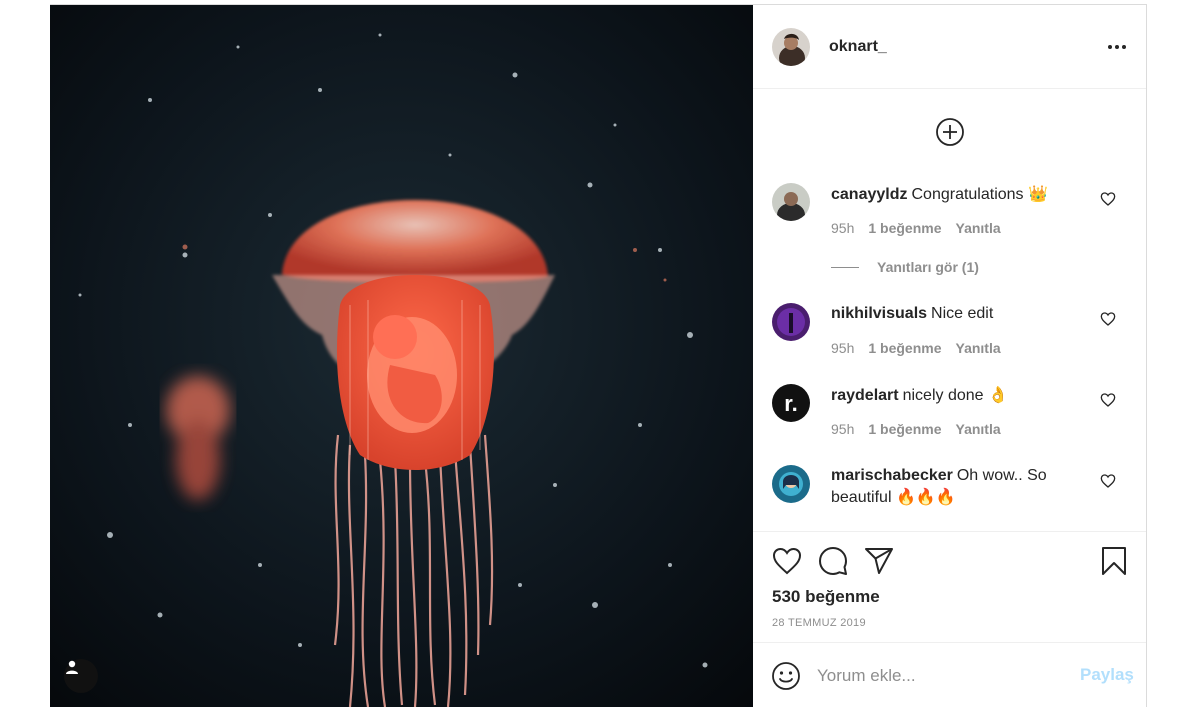 This screenshot has height=713, width=1200. I want to click on comment-body: Nice edit, so click(962, 313).